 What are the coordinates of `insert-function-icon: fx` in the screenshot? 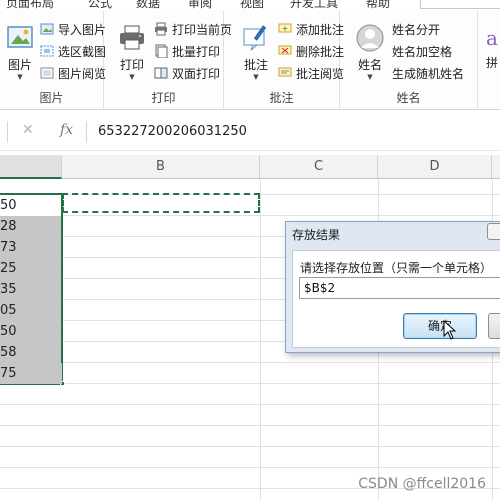 It's located at (66, 130).